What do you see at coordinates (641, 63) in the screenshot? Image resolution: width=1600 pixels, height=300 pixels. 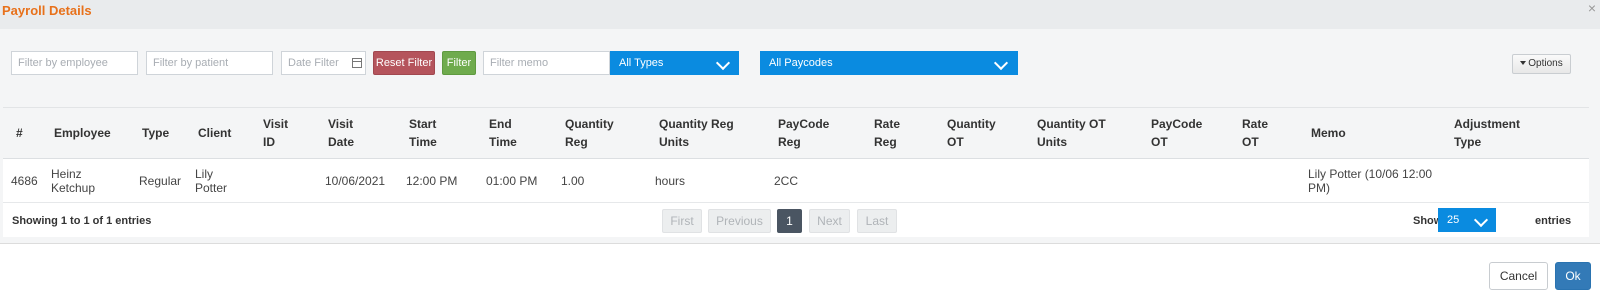 I see `types-select-value: All Types` at bounding box center [641, 63].